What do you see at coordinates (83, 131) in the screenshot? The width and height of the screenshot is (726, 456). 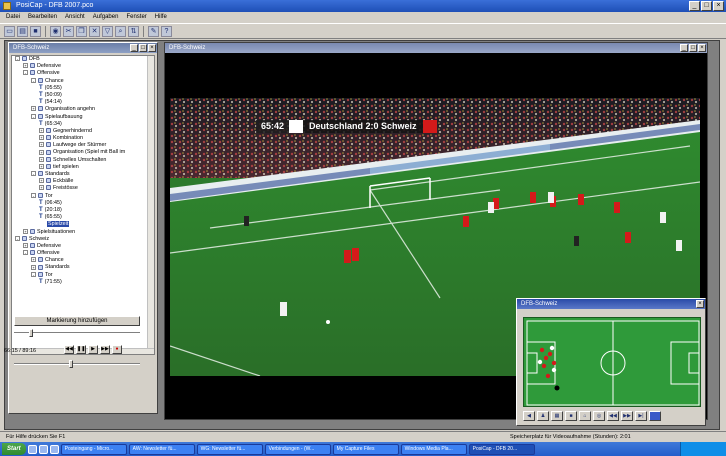 I see `tree-node: + Gegnerhindernd` at bounding box center [83, 131].